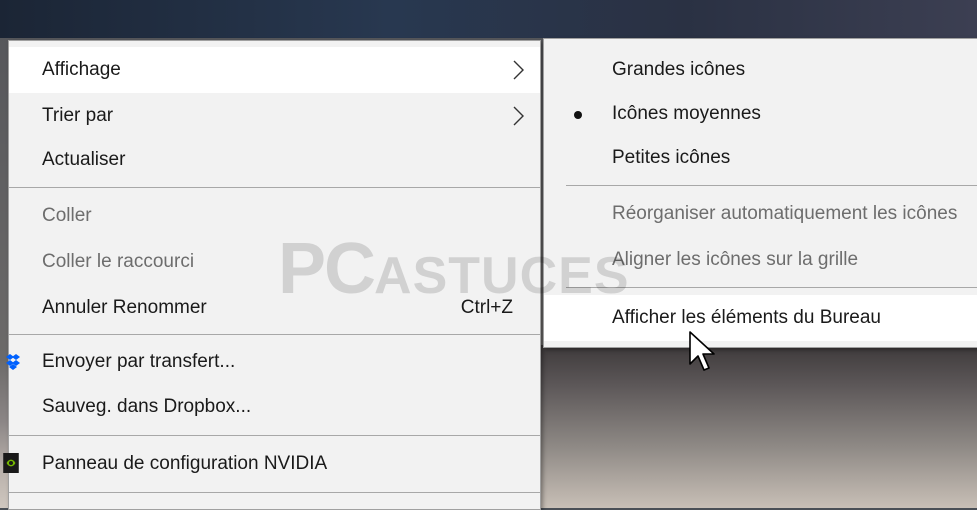 This screenshot has height=510, width=977. I want to click on menu-item-shortcut: Ctrl+Z, so click(486, 307).